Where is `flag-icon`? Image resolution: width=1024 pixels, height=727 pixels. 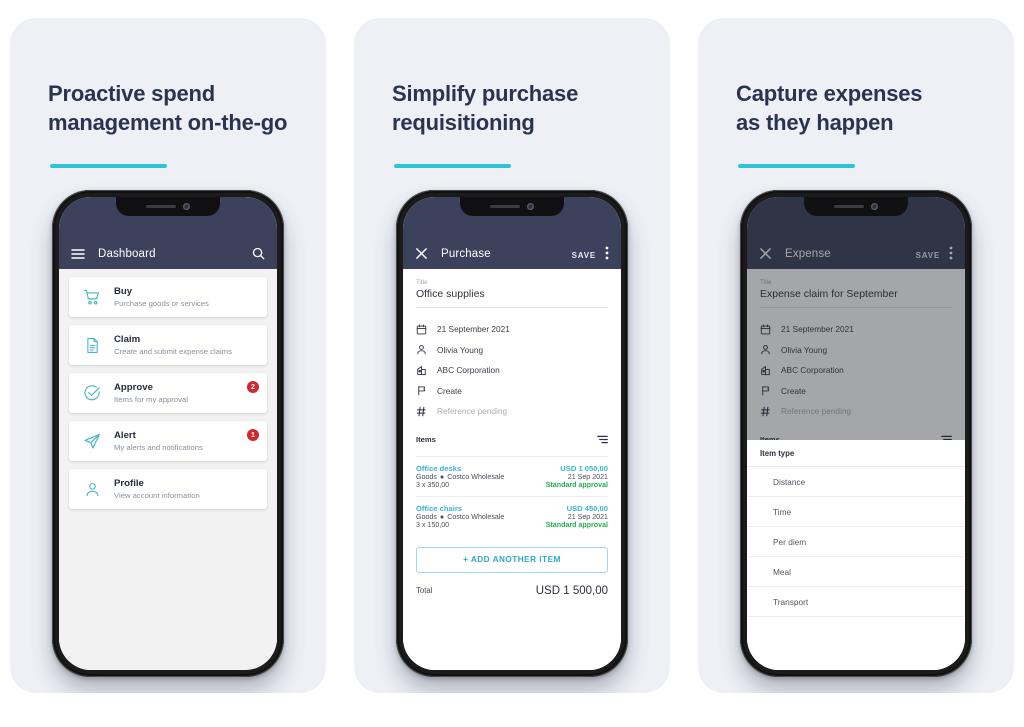 flag-icon is located at coordinates (426, 390).